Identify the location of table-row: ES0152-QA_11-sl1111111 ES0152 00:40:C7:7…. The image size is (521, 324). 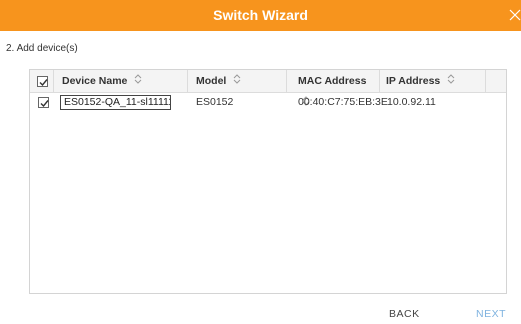
(268, 102).